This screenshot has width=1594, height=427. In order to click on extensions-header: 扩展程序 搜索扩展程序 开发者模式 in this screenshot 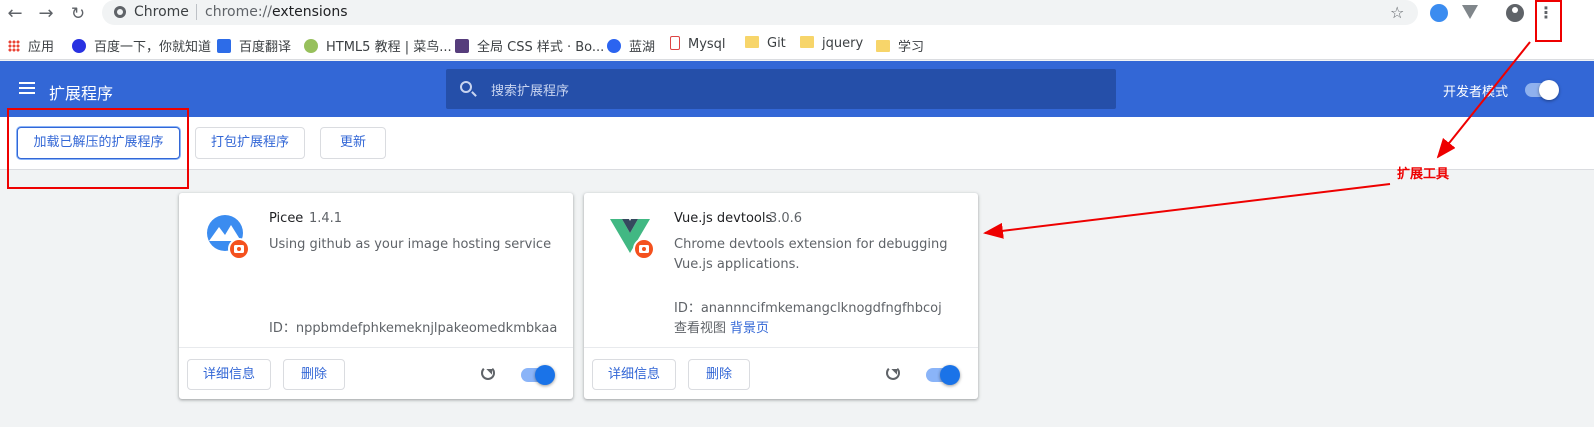, I will do `click(797, 89)`.